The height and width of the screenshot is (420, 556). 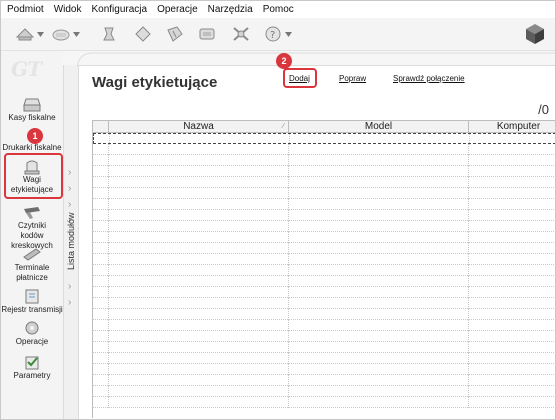 I want to click on column-header-nazwa: Nazwa ⁄, so click(x=199, y=127).